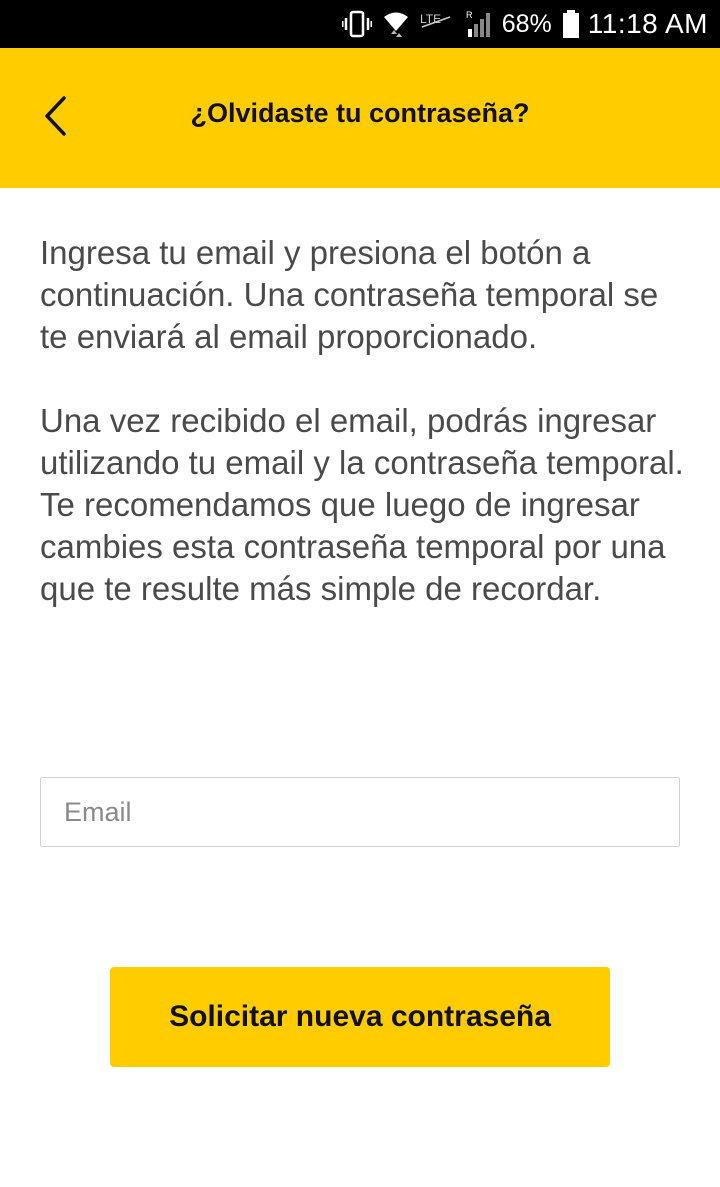 The image size is (720, 1187). What do you see at coordinates (360, 1017) in the screenshot?
I see `request-new-password-button: Solicitar nueva contraseña` at bounding box center [360, 1017].